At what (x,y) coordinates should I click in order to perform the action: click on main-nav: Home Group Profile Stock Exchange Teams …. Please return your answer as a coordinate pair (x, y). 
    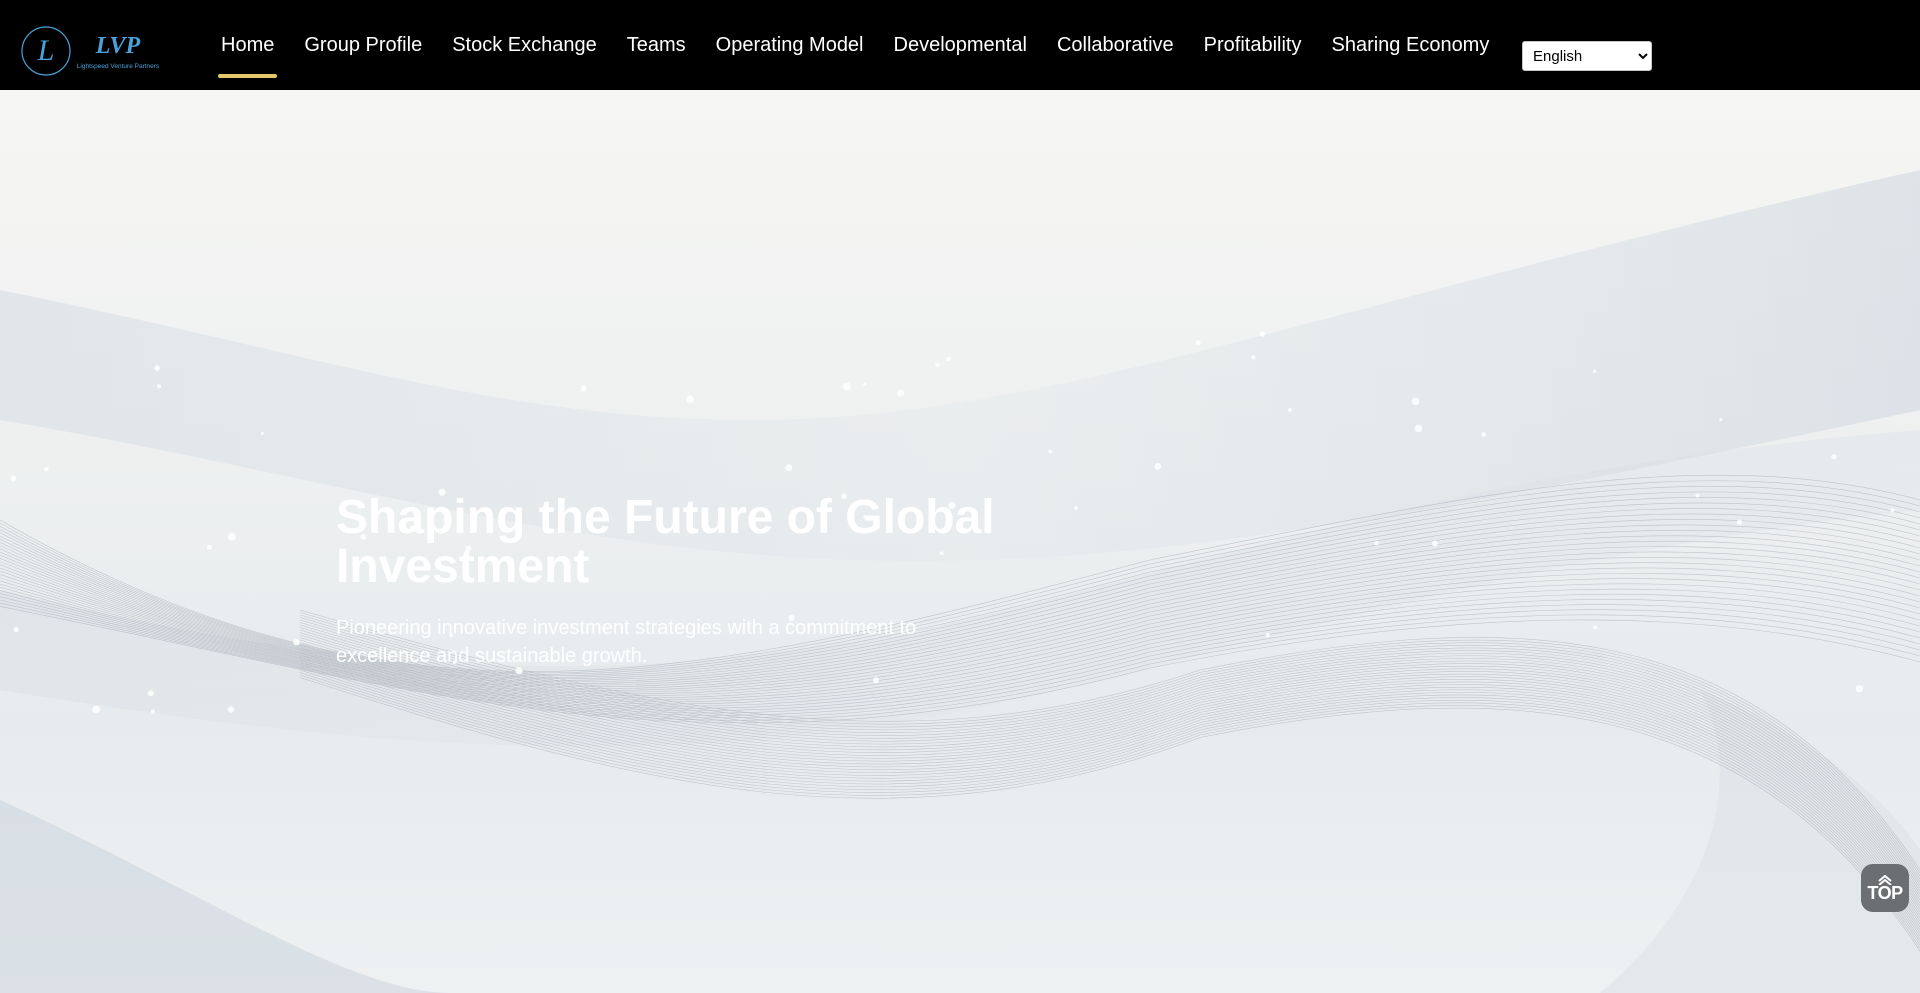
    Looking at the image, I should click on (868, 45).